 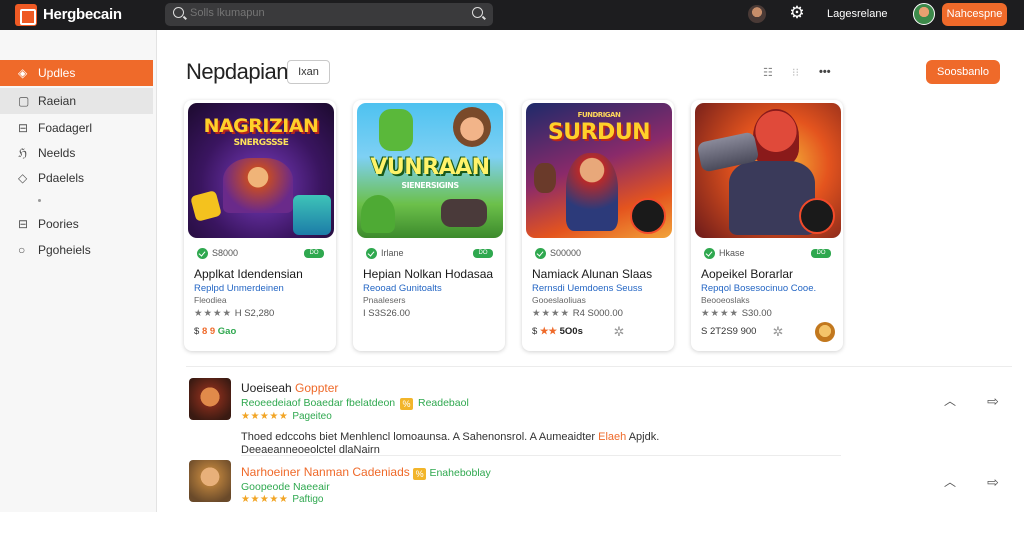 What do you see at coordinates (924, 14) in the screenshot?
I see `user-avatar` at bounding box center [924, 14].